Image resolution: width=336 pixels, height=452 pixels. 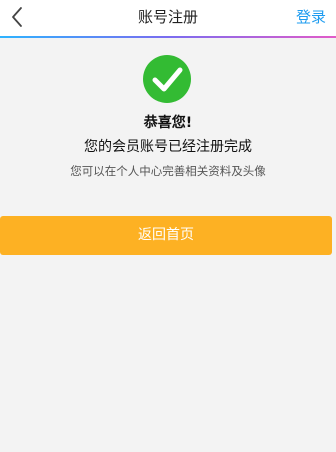 I want to click on congrats-text: 恭喜您!, so click(x=168, y=123).